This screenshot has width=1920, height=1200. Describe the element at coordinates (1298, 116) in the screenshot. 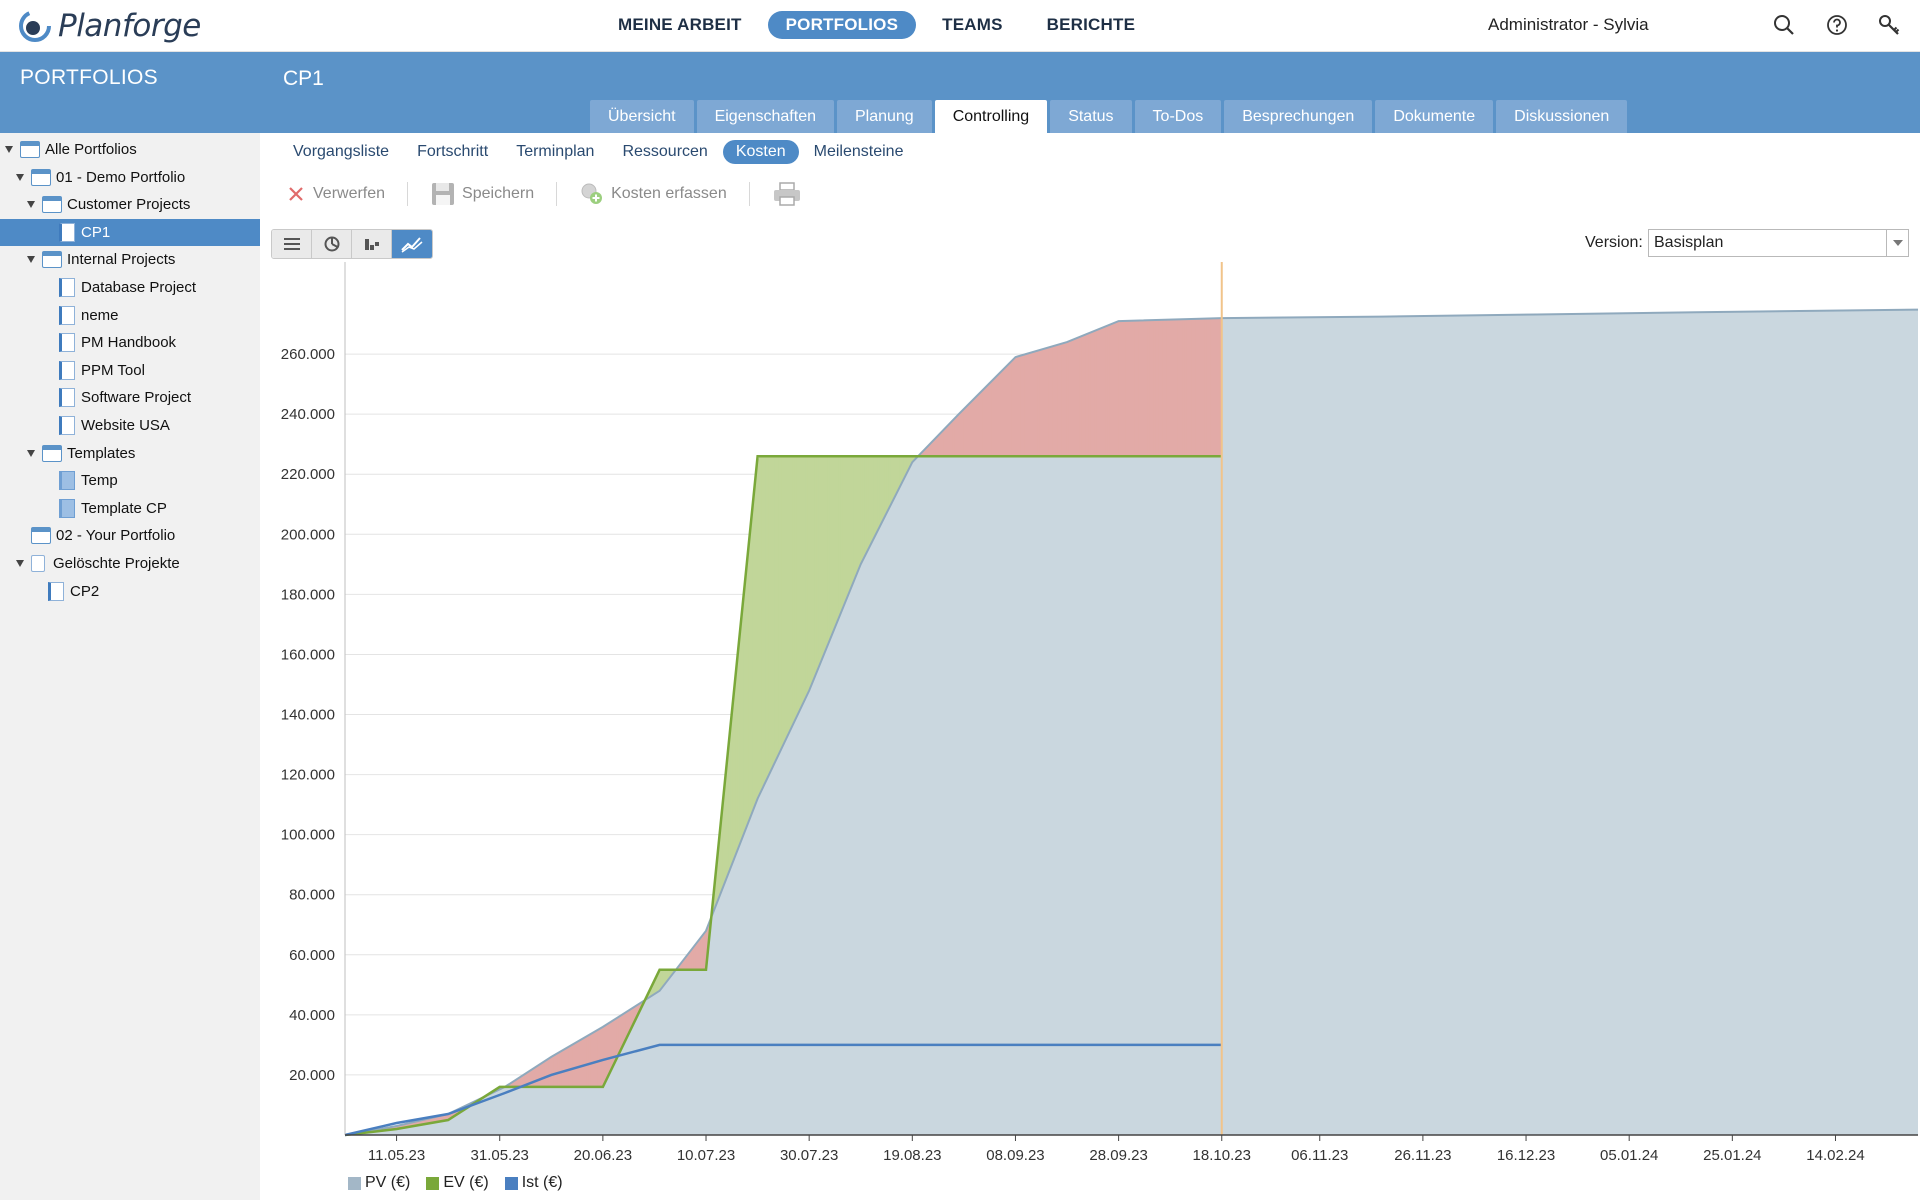

I see `tab-7: Besprechungen` at that location.